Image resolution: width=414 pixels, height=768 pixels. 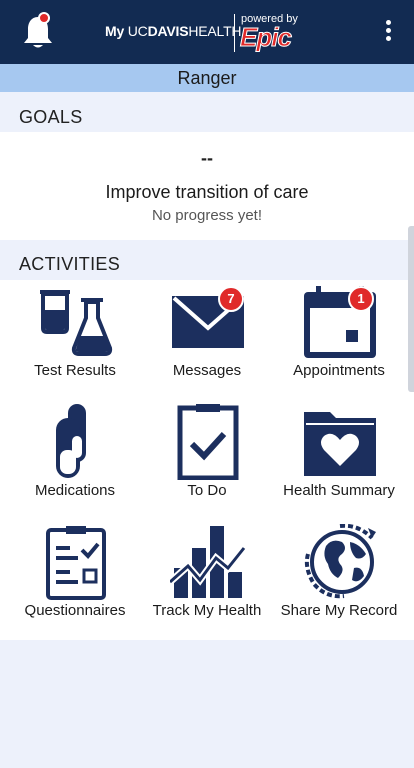 What do you see at coordinates (76, 323) in the screenshot?
I see `lab-flask-icon` at bounding box center [76, 323].